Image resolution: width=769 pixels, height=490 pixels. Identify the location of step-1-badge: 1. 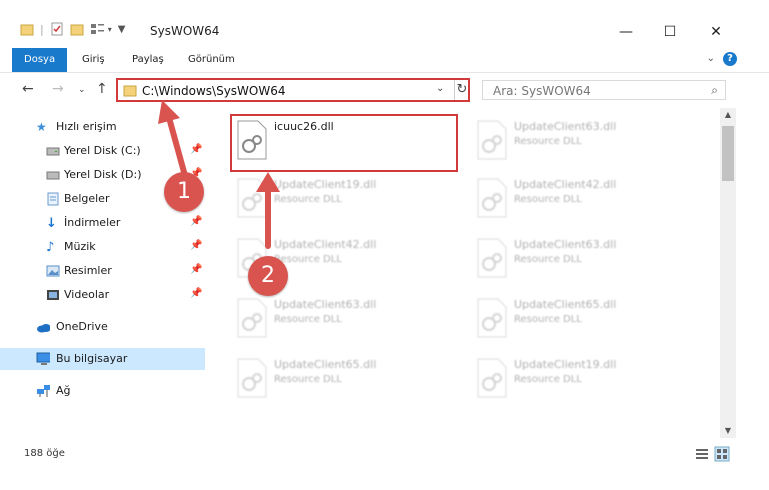
(184, 192).